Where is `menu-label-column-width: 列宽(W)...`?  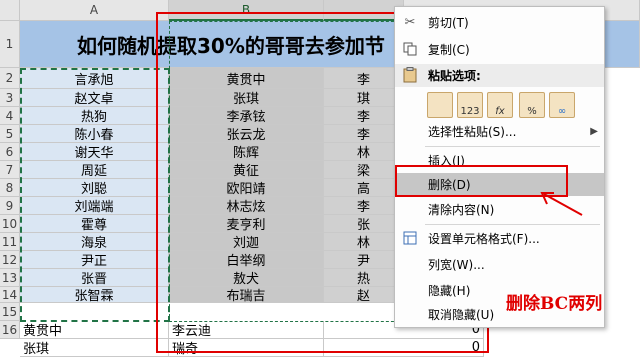
menu-label-column-width: 列宽(W)... is located at coordinates (456, 265).